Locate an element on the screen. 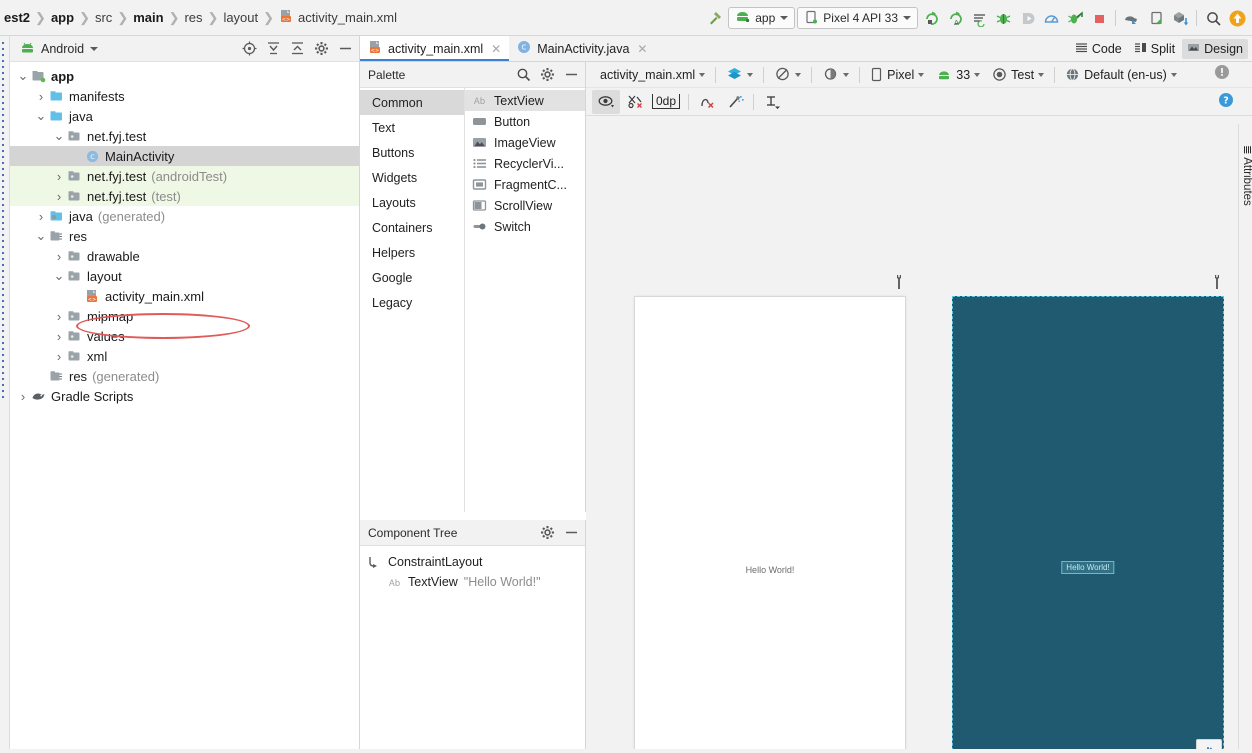 The width and height of the screenshot is (1252, 753). palette-category-layouts: Layouts is located at coordinates (412, 202).